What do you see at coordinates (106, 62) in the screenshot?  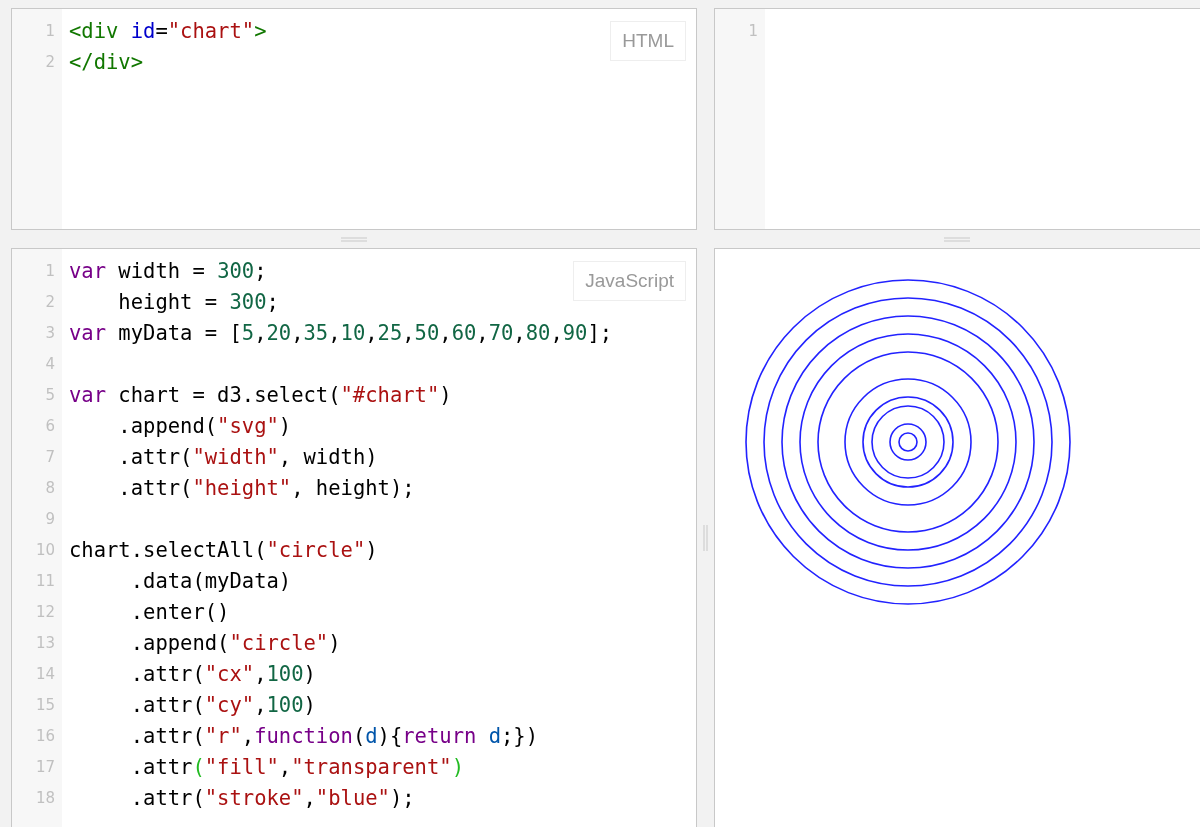 I see `code-line: </div>` at bounding box center [106, 62].